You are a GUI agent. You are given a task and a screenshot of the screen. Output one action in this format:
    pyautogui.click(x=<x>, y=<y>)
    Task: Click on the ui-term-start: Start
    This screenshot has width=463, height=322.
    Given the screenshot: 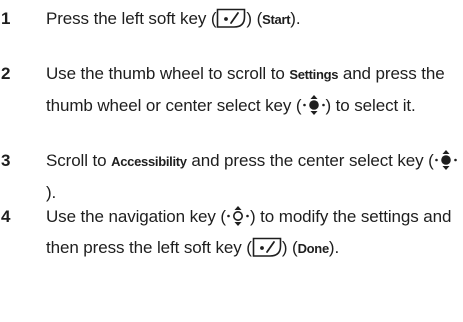 What is the action you would take?
    pyautogui.click(x=276, y=19)
    